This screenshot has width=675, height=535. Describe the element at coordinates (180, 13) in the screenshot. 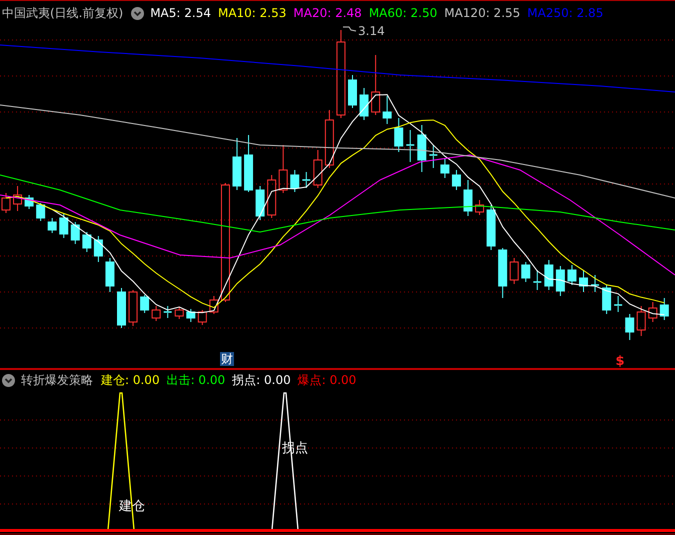

I see `moving-average-value: MA5: 2.54` at that location.